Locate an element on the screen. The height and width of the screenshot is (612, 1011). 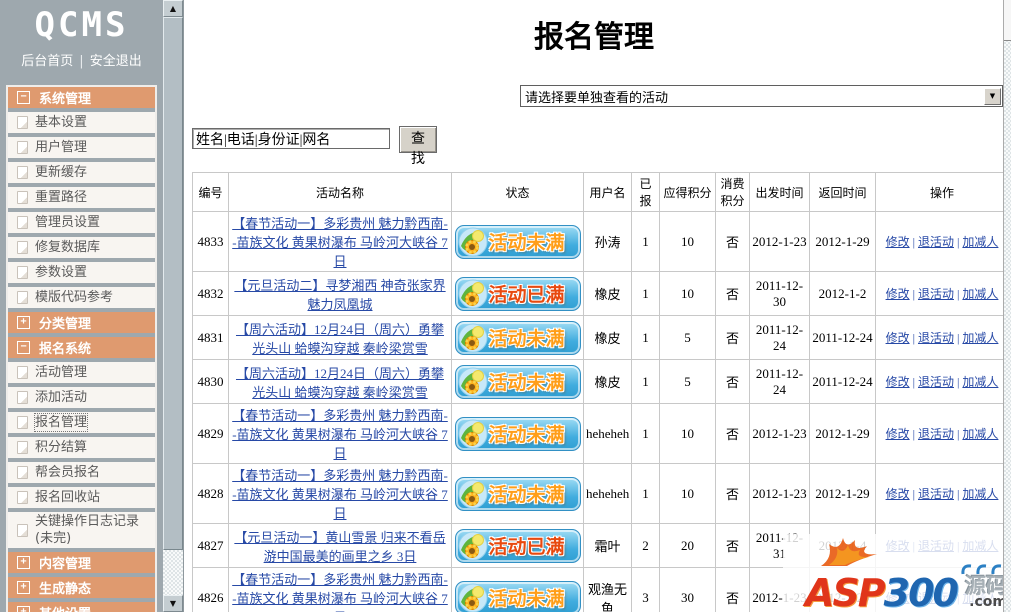
table-header-row: 编号 活动名称 状态 用户名 已报 应得积分 消费积分 出发时间 返回时间 操作 is located at coordinates (600, 192).